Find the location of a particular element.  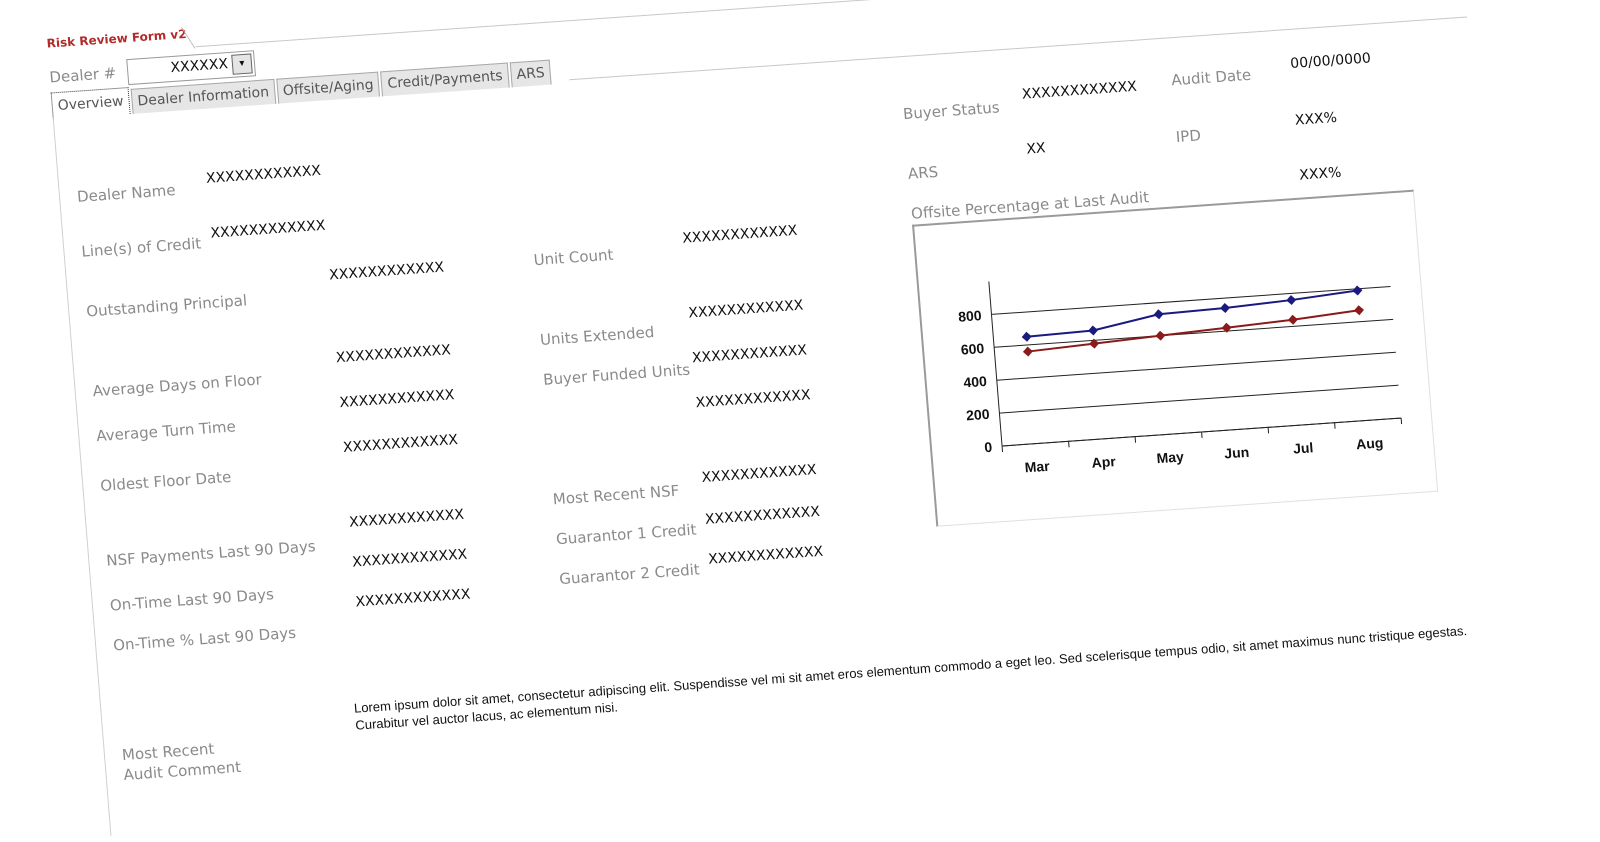

unit-count-label: Unit Count is located at coordinates (573, 258).